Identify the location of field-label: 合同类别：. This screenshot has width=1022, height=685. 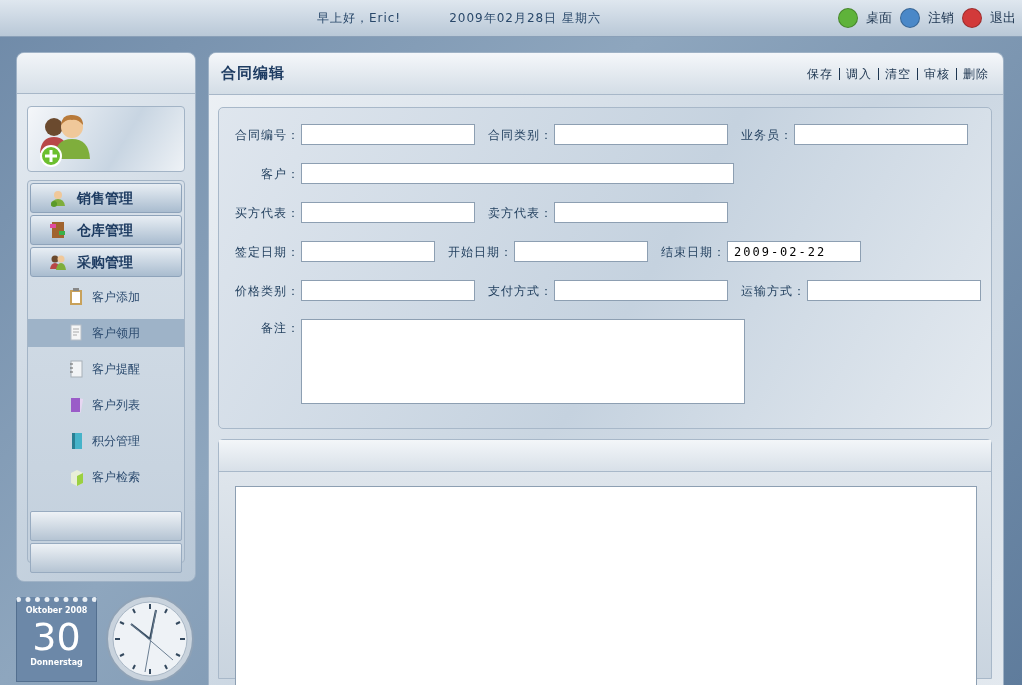
(520, 135).